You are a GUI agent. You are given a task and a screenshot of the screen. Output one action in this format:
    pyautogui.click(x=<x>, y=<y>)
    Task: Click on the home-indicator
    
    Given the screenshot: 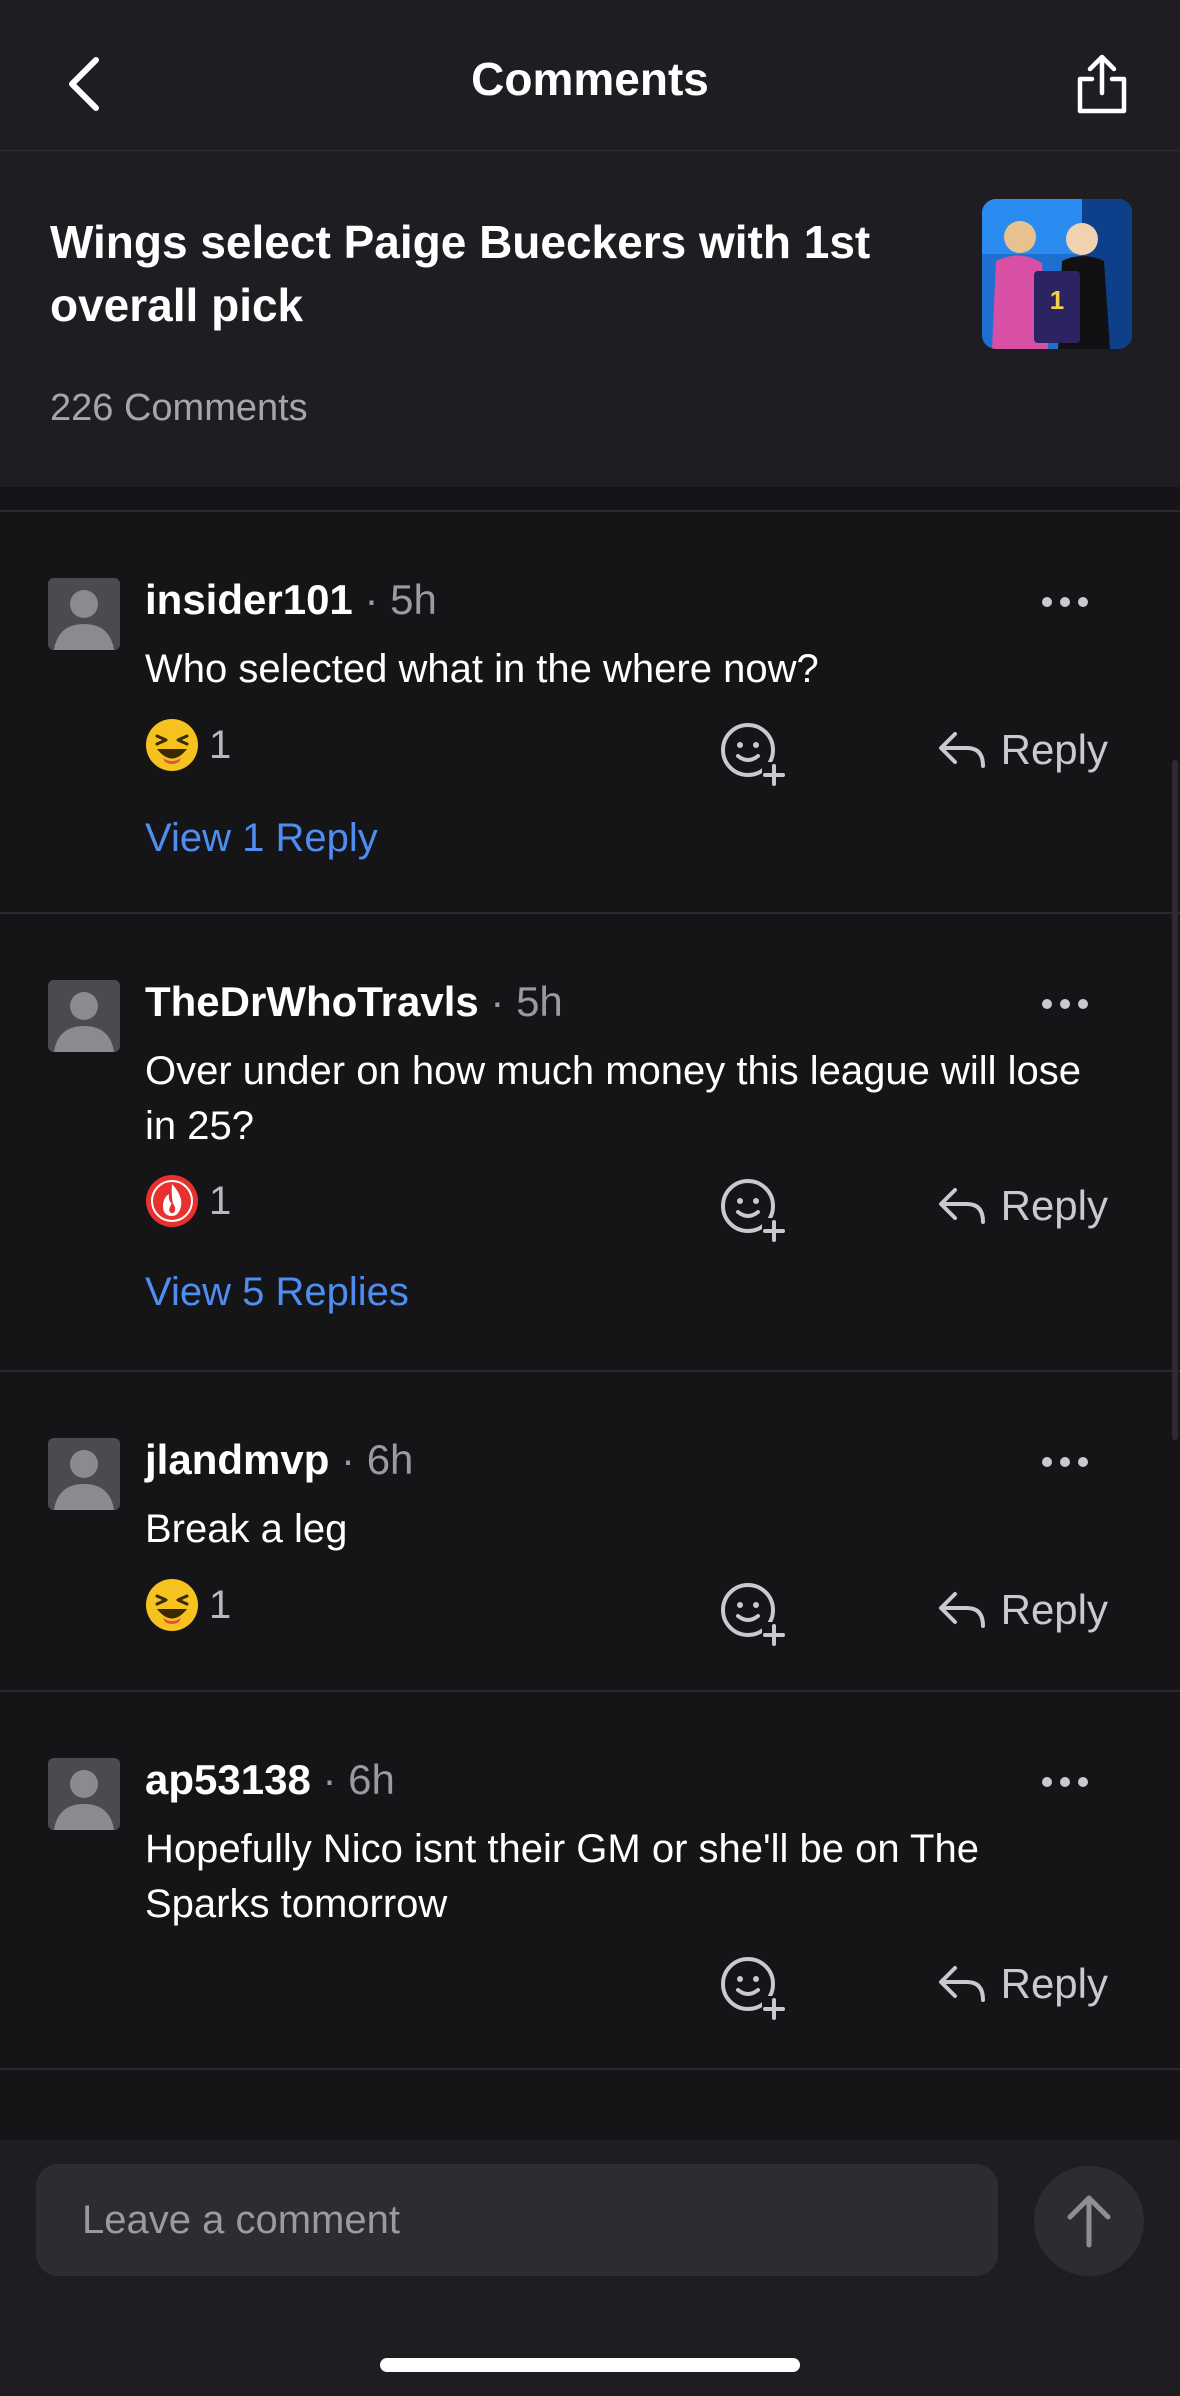 What is the action you would take?
    pyautogui.click(x=590, y=2365)
    